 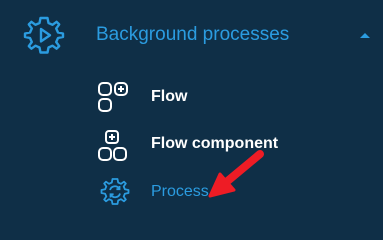 What do you see at coordinates (113, 146) in the screenshot?
I see `flow-component-icon` at bounding box center [113, 146].